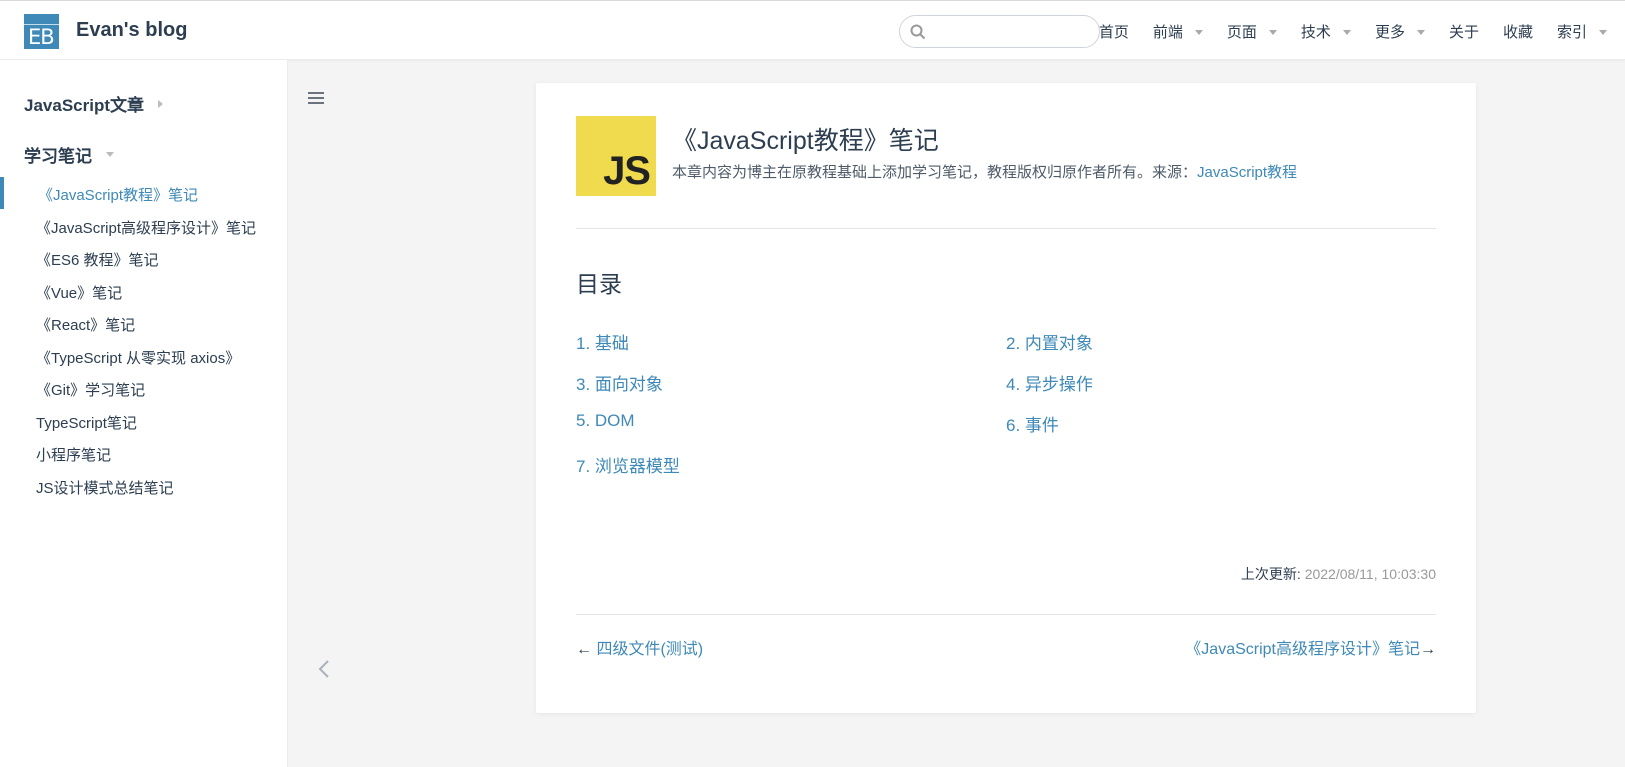 Image resolution: width=1625 pixels, height=767 pixels. Describe the element at coordinates (84, 105) in the screenshot. I see `sidebar-group-label: JavaScript文章` at that location.